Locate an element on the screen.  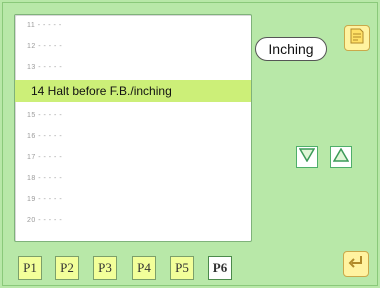
tab-p1: P1 is located at coordinates (30, 268).